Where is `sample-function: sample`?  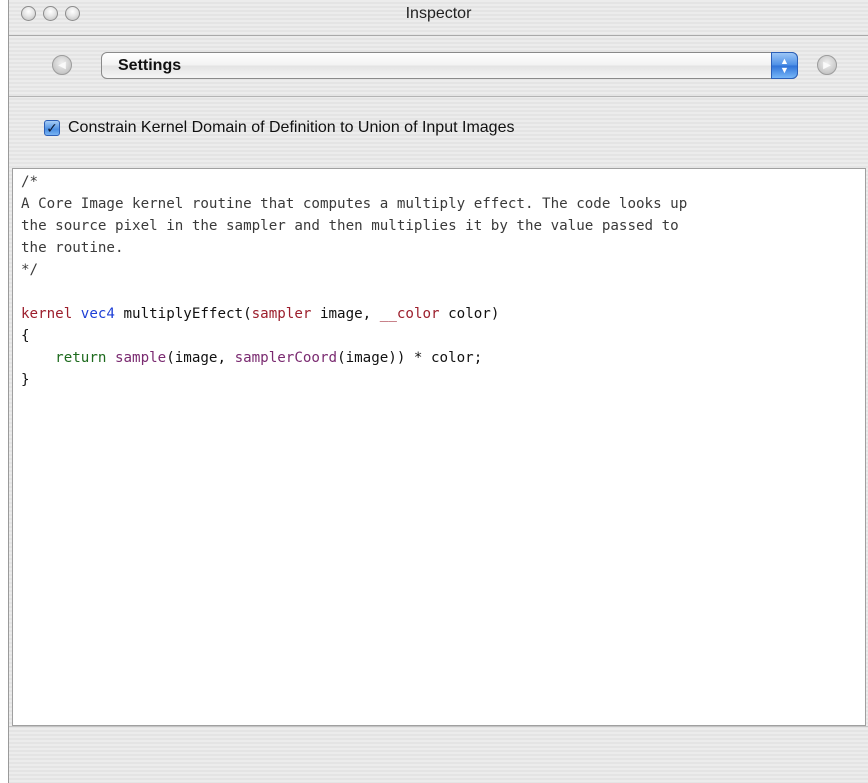 sample-function: sample is located at coordinates (140, 358).